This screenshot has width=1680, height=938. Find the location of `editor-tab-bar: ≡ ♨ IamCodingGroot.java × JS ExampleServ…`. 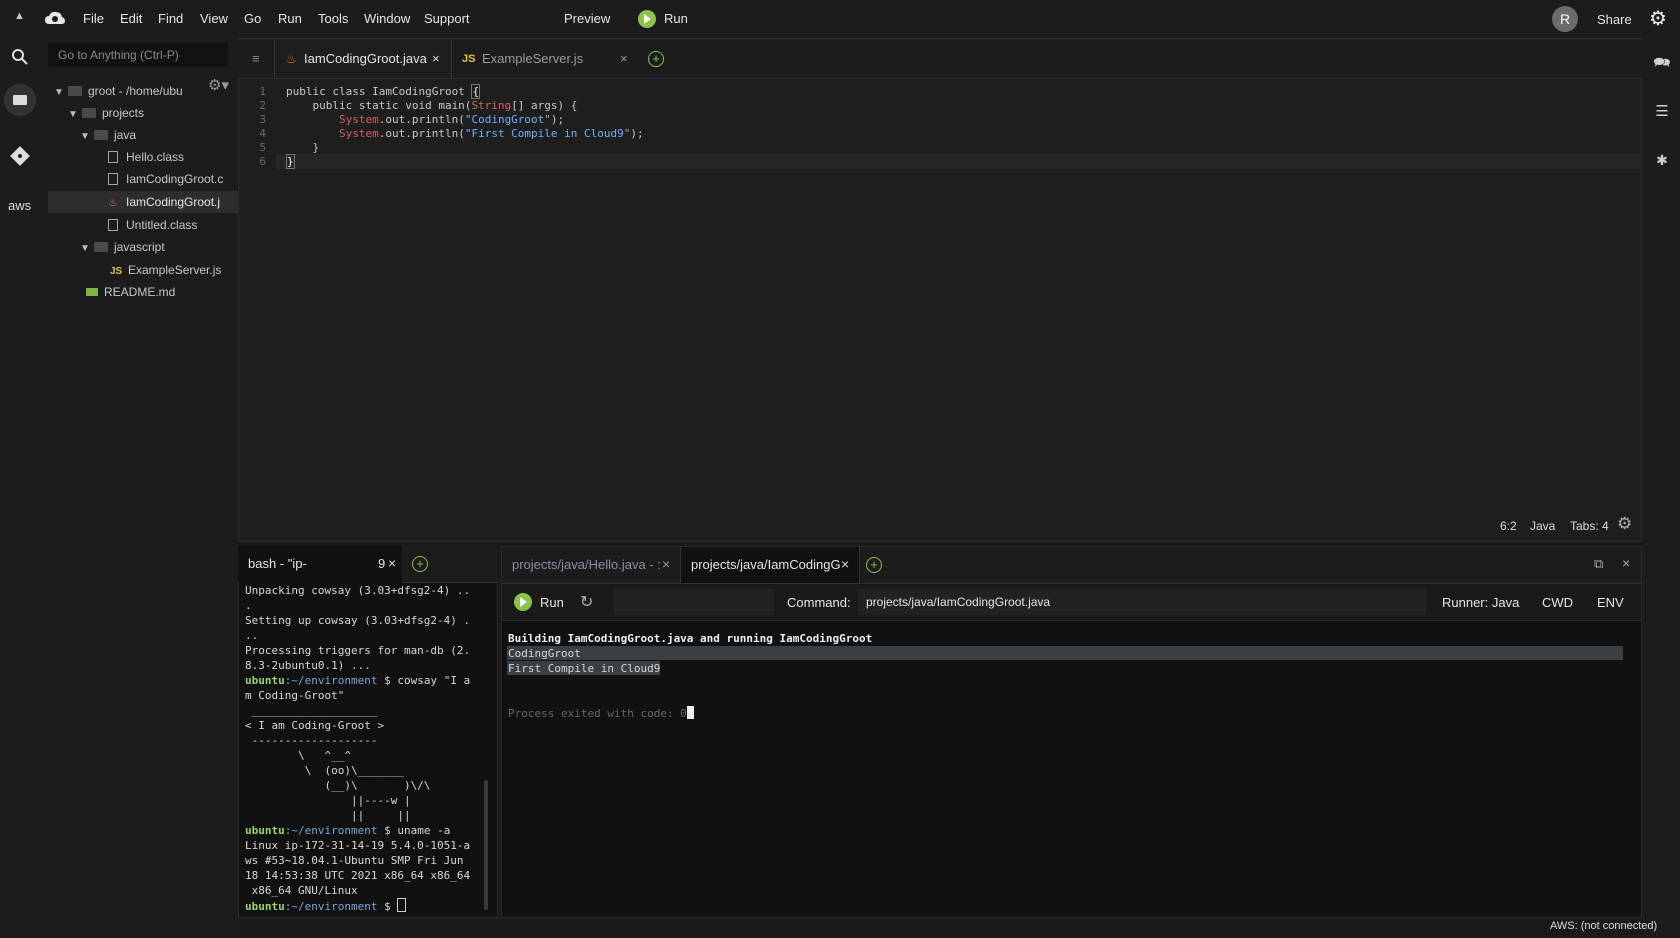

editor-tab-bar: ≡ ♨ IamCodingGroot.java × JS ExampleServ… is located at coordinates (940, 59).